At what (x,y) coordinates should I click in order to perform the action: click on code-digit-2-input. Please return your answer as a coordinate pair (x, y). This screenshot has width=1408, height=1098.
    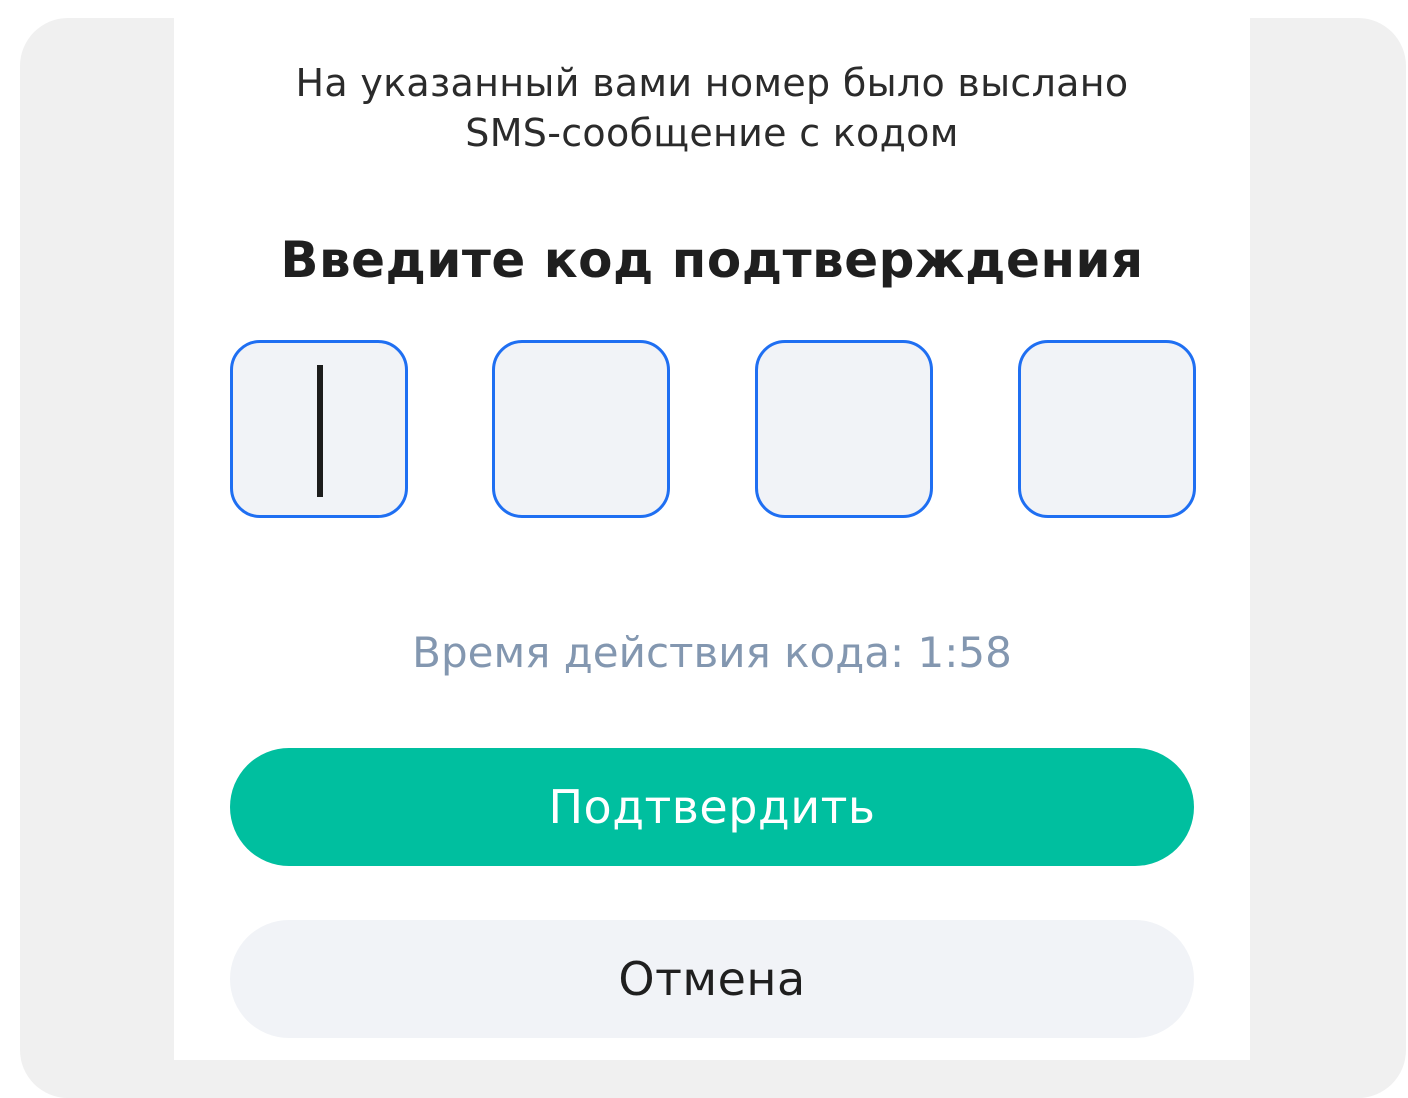
    Looking at the image, I should click on (581, 429).